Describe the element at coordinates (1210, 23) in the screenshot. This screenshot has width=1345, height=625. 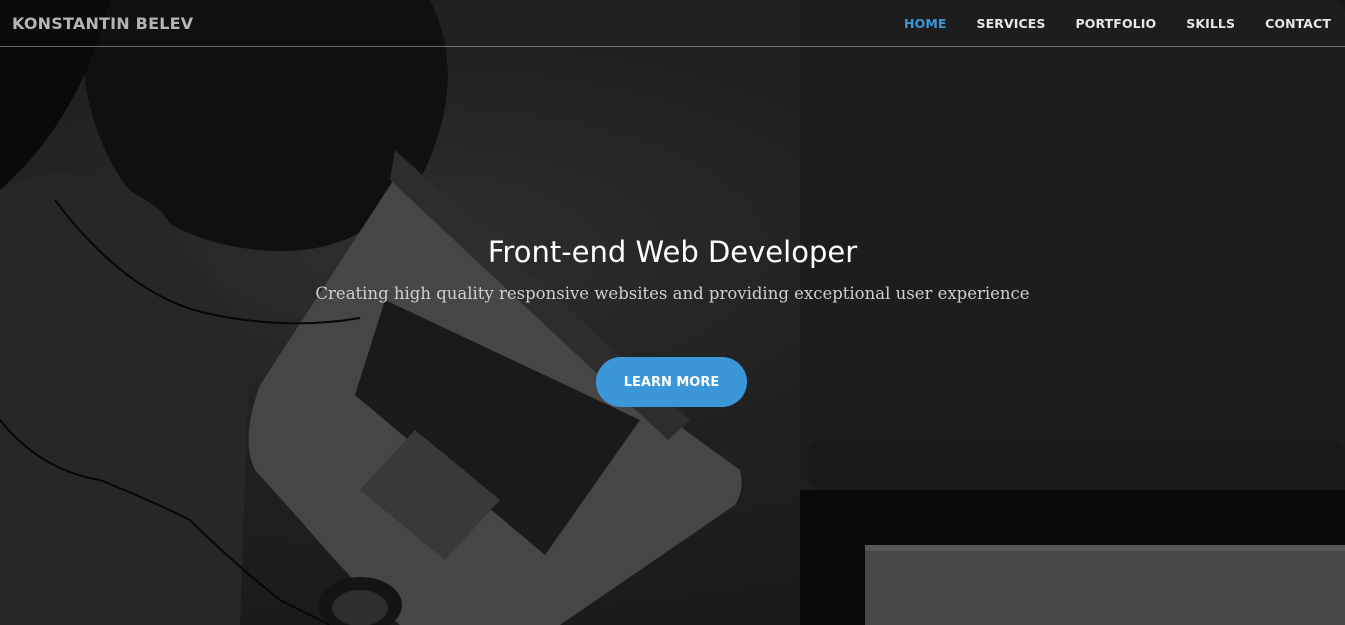
I see `nav-item-skills: SKILLS` at that location.